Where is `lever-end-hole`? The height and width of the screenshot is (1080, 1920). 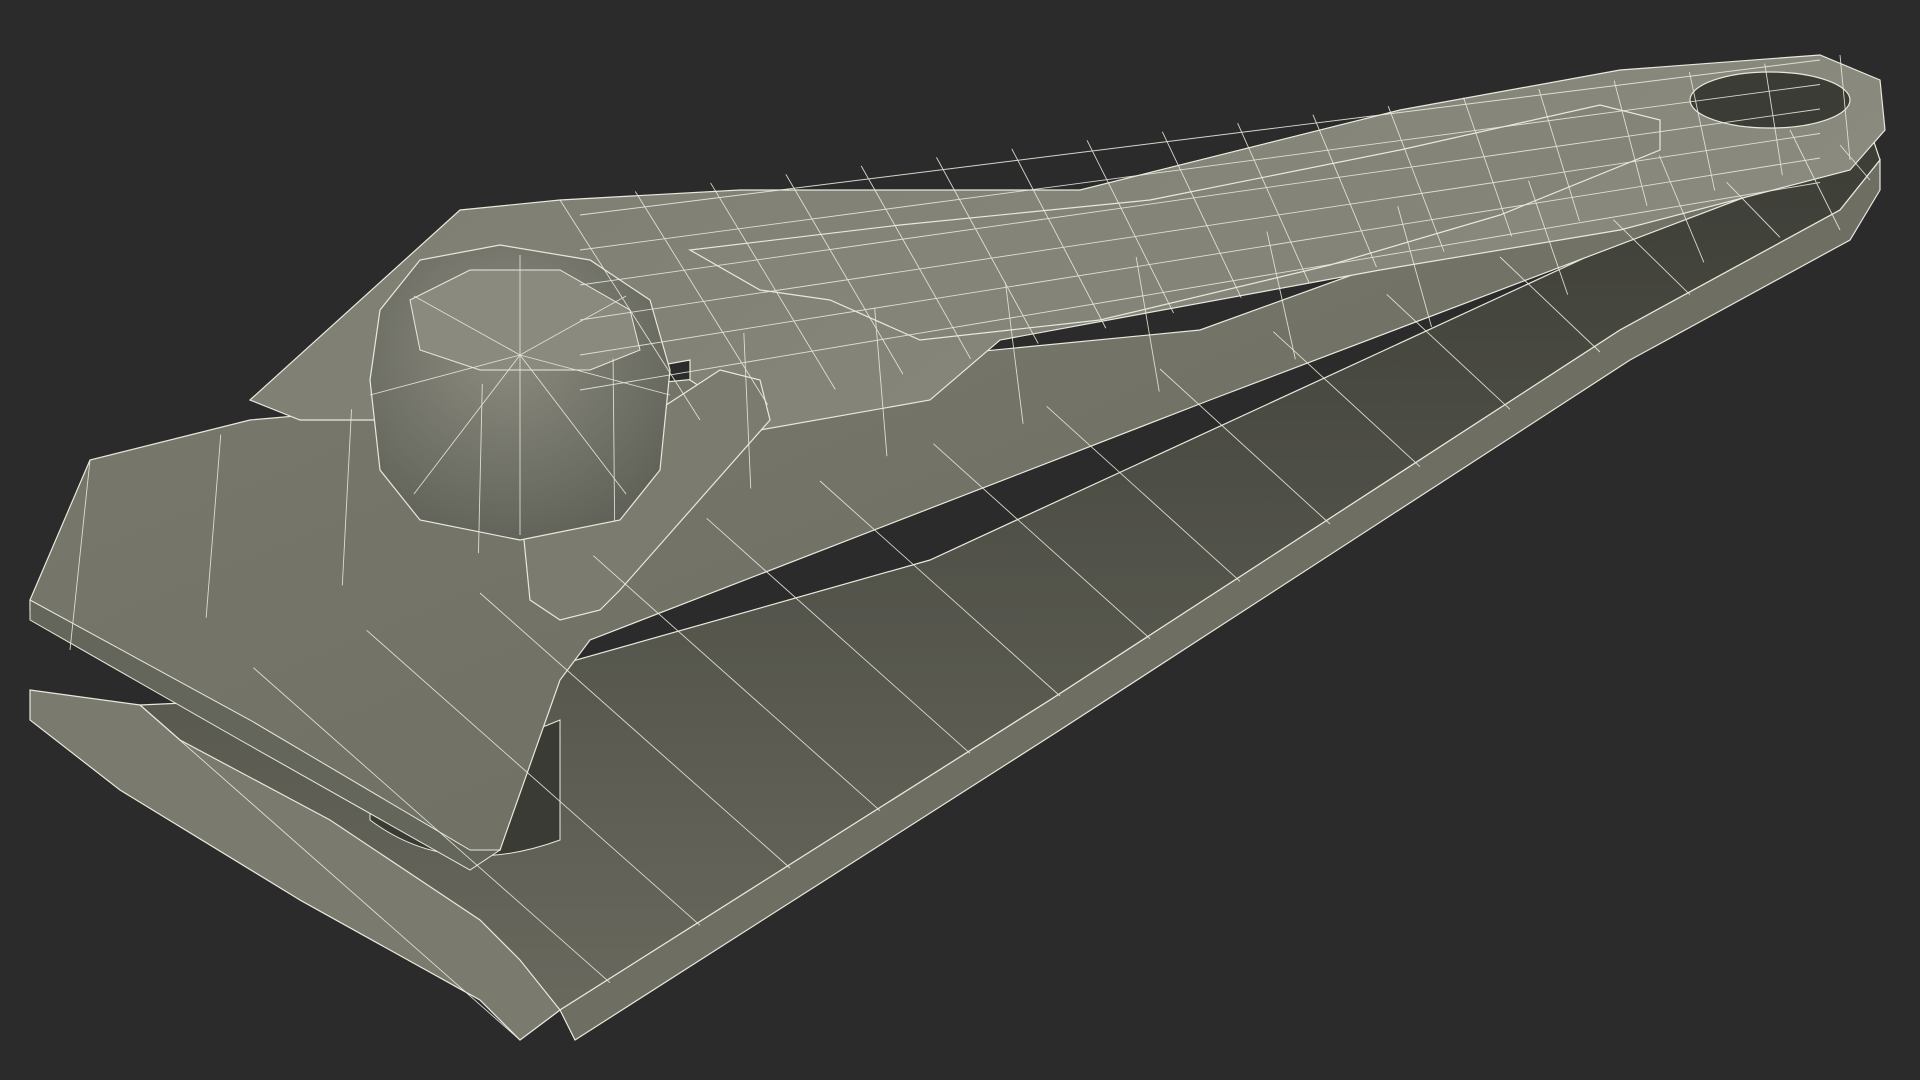
lever-end-hole is located at coordinates (1770, 100).